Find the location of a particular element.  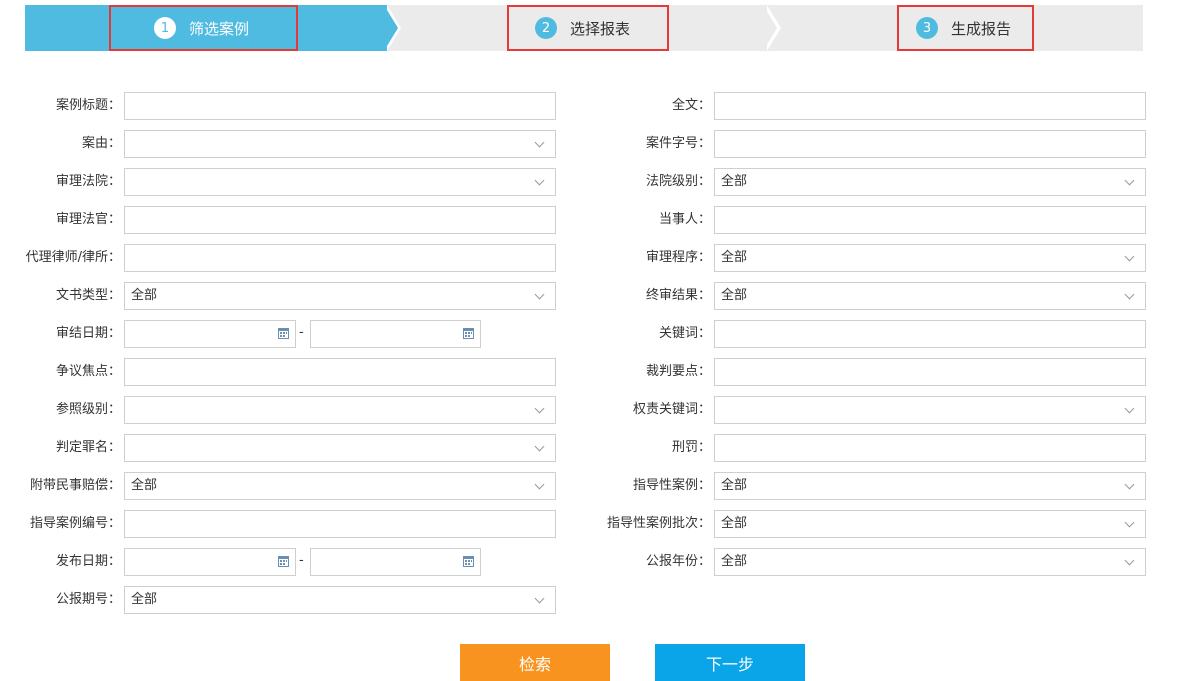

step-number-badge: 3 is located at coordinates (927, 28).